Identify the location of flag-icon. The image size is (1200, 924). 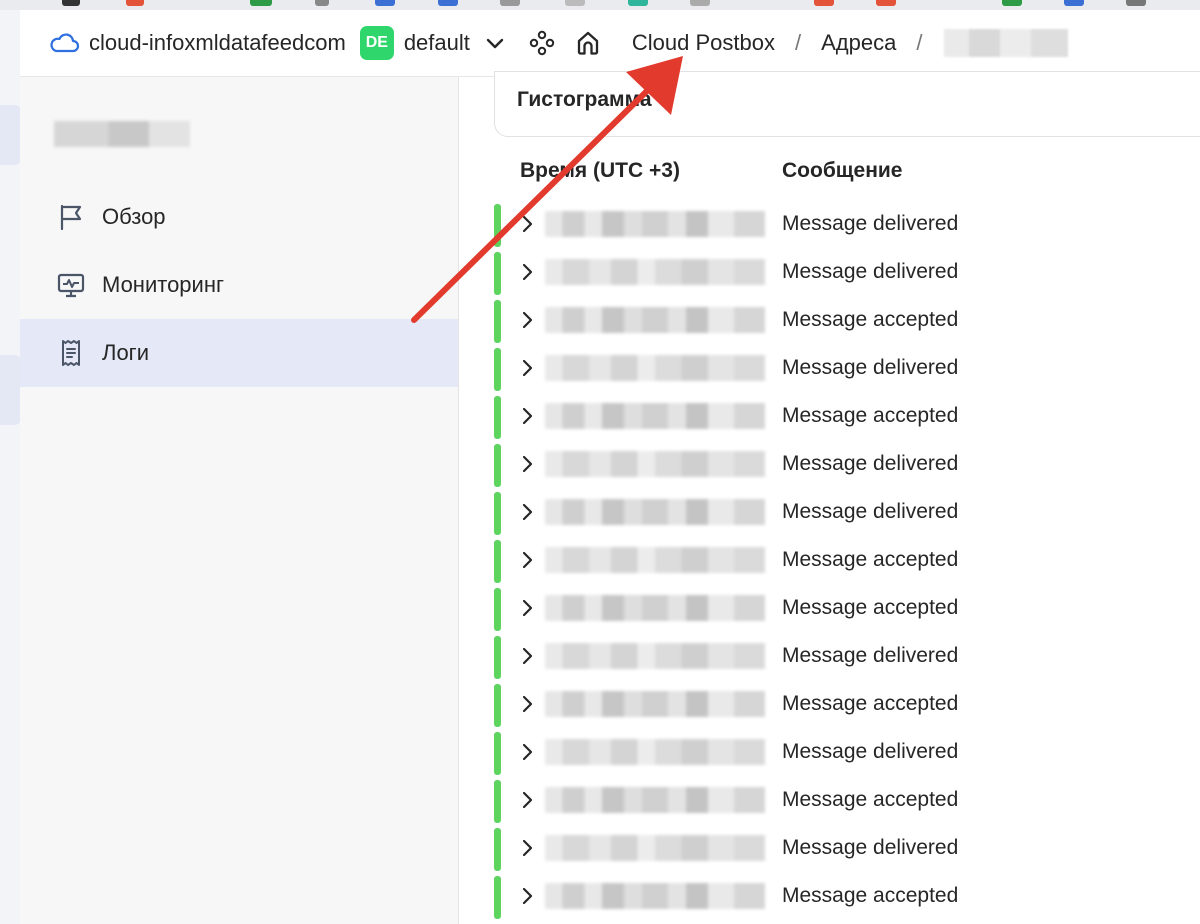
(71, 217).